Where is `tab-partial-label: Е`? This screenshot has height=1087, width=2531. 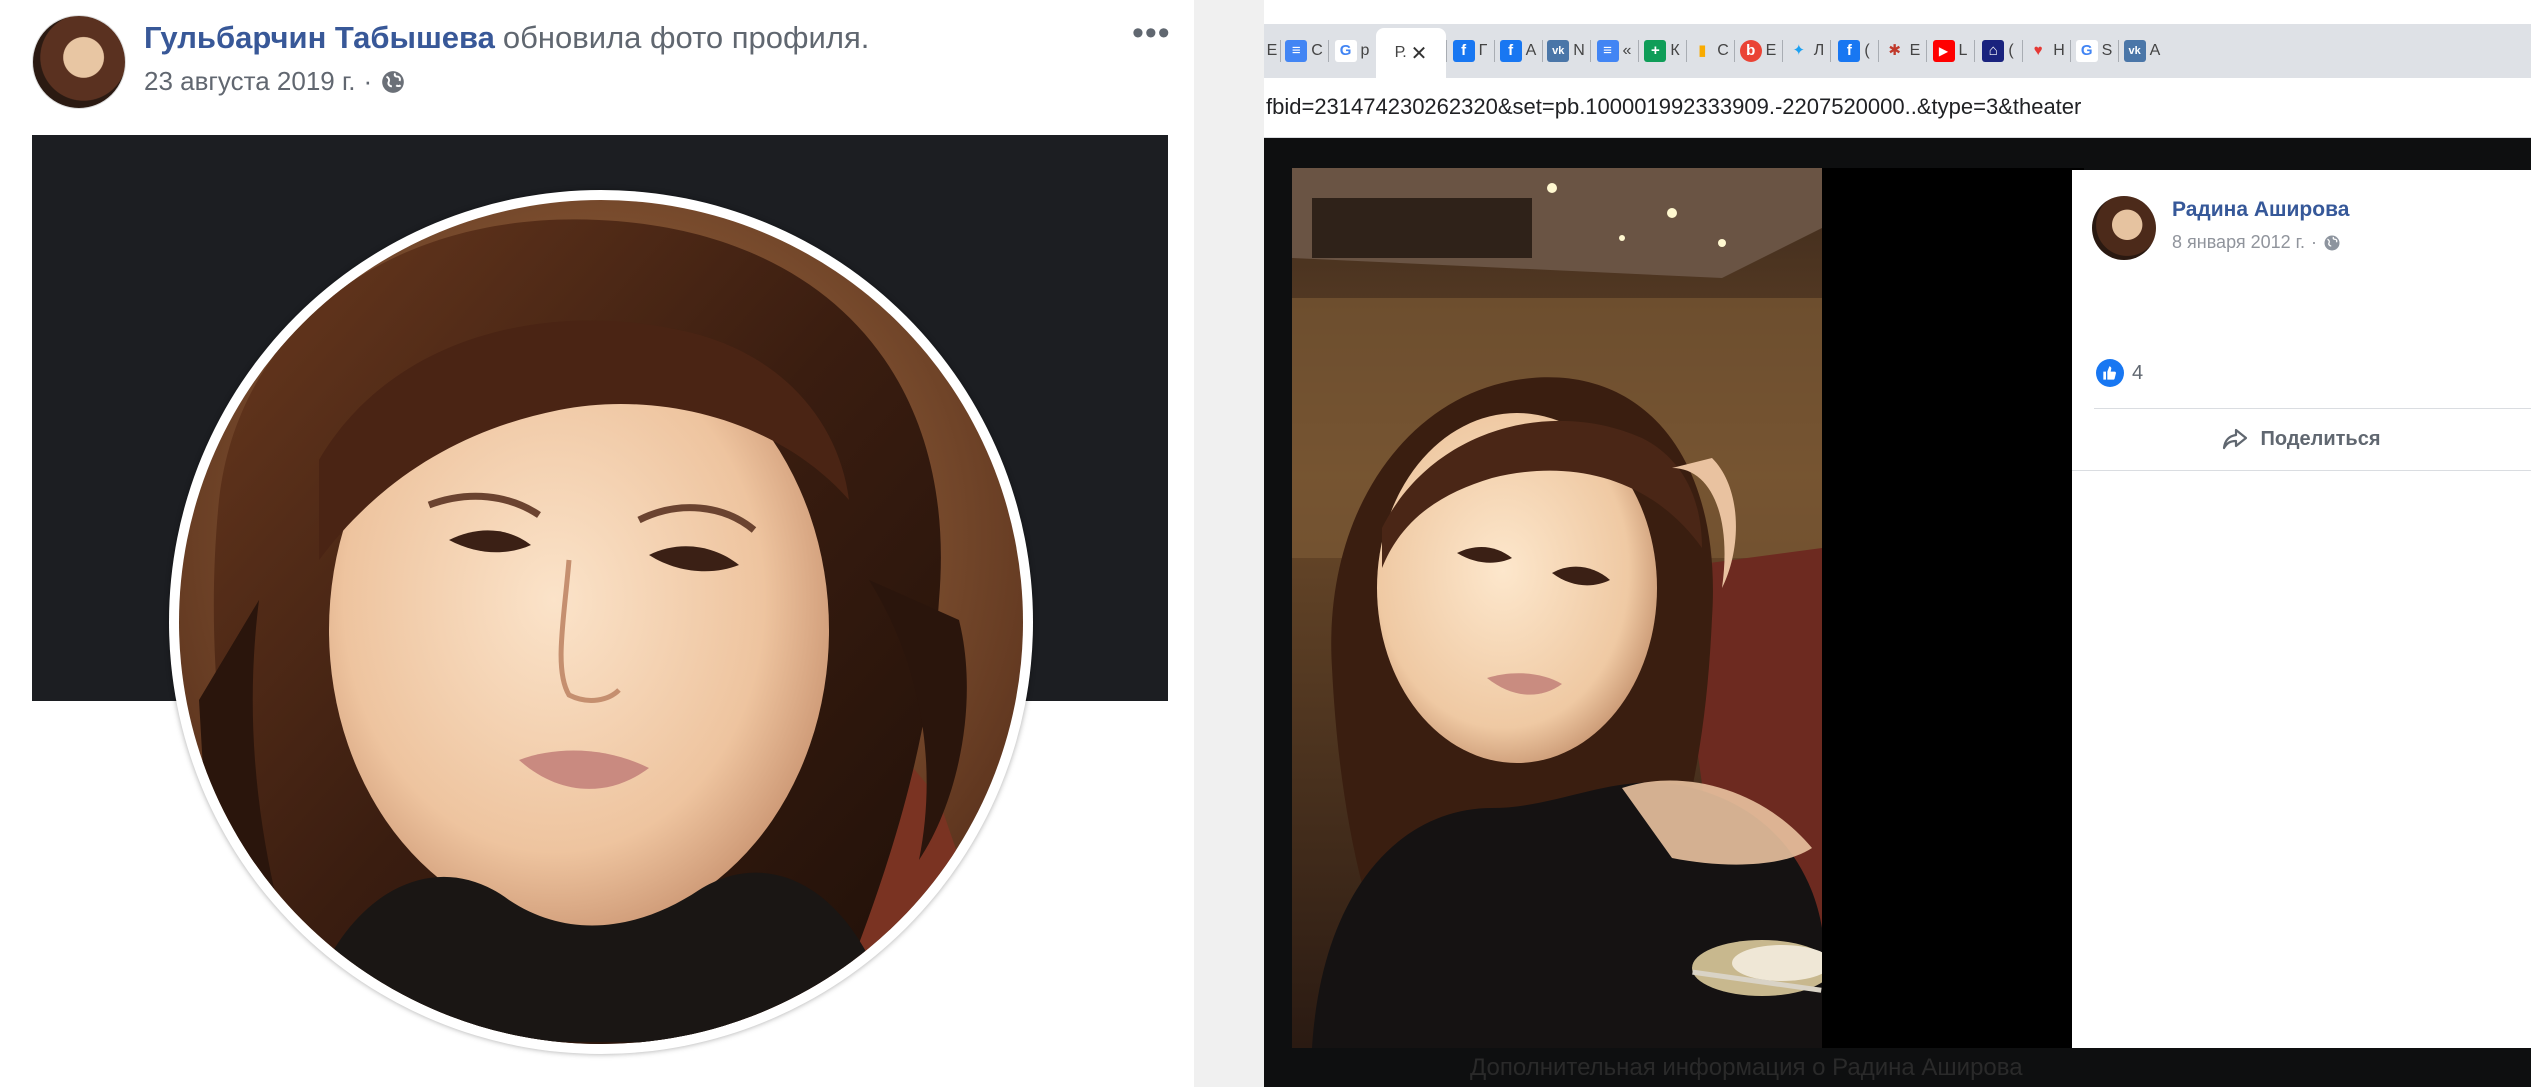 tab-partial-label: Е is located at coordinates (1272, 50).